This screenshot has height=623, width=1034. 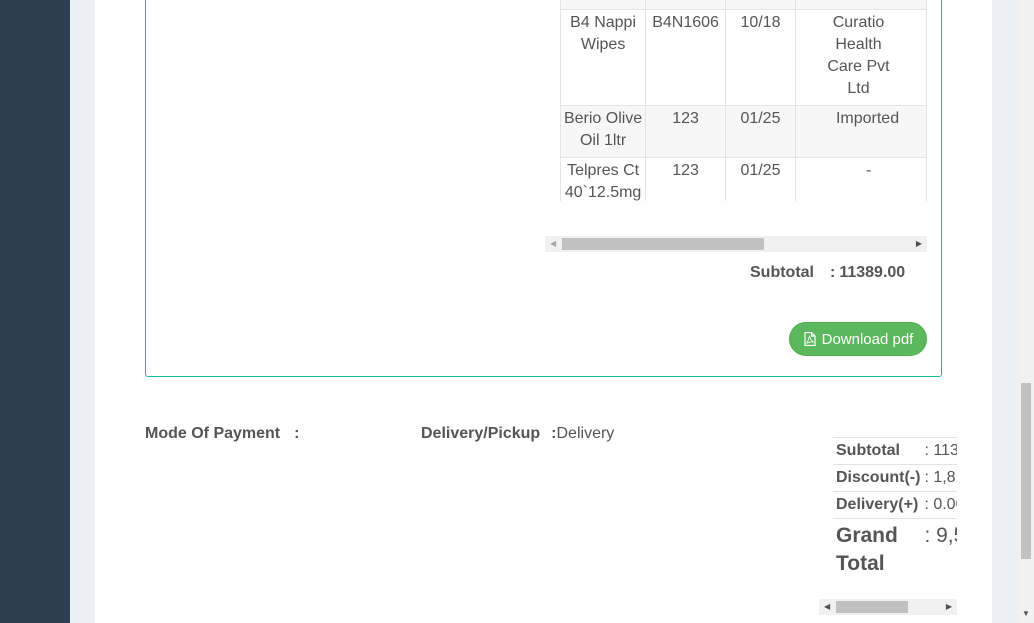 I want to click on totals-label: Discount(-), so click(x=878, y=478).